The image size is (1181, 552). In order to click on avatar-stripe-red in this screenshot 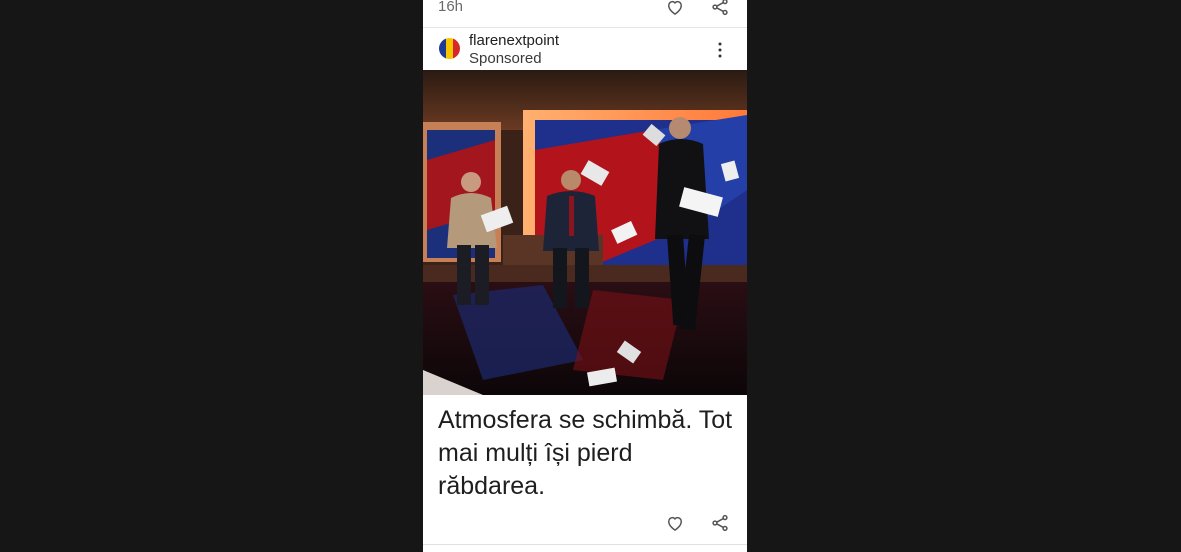, I will do `click(456, 48)`.